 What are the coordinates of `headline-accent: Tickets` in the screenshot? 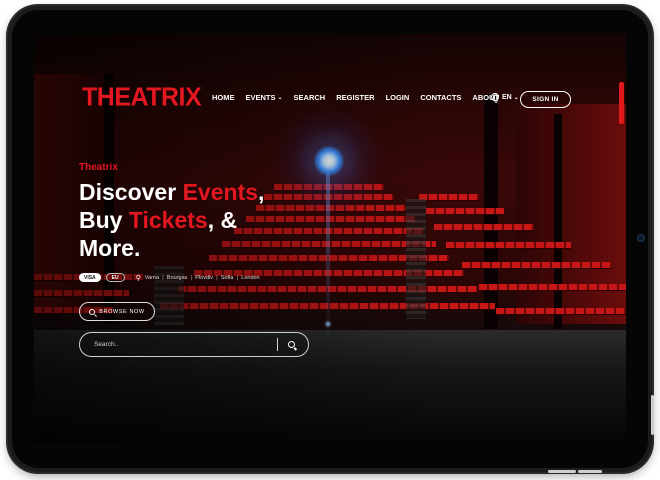 It's located at (168, 220).